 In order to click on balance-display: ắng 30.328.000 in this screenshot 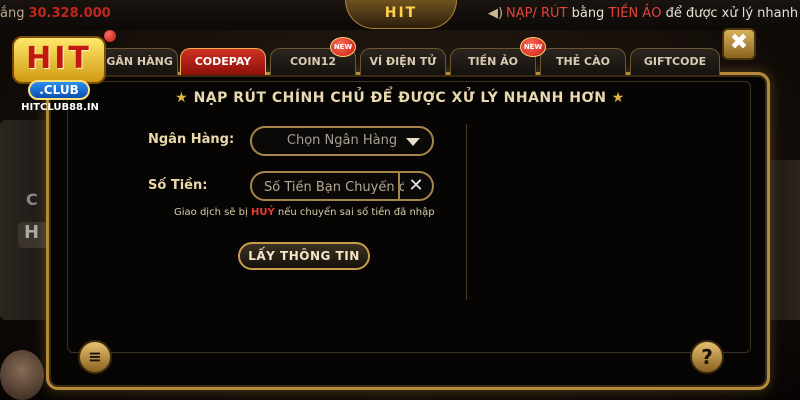, I will do `click(55, 13)`.